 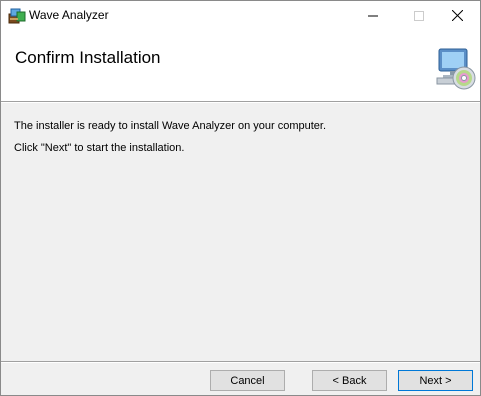 I want to click on minimize-button, so click(x=373, y=15).